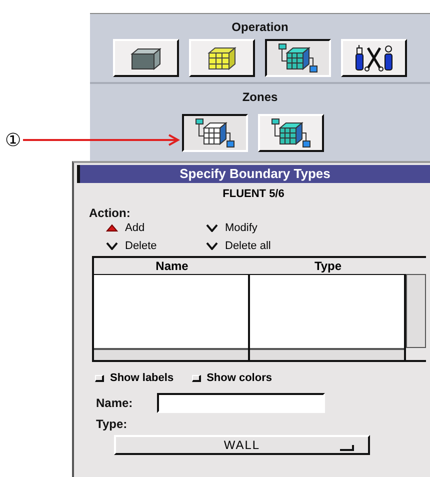  What do you see at coordinates (222, 58) in the screenshot?
I see `grid-cube-icon` at bounding box center [222, 58].